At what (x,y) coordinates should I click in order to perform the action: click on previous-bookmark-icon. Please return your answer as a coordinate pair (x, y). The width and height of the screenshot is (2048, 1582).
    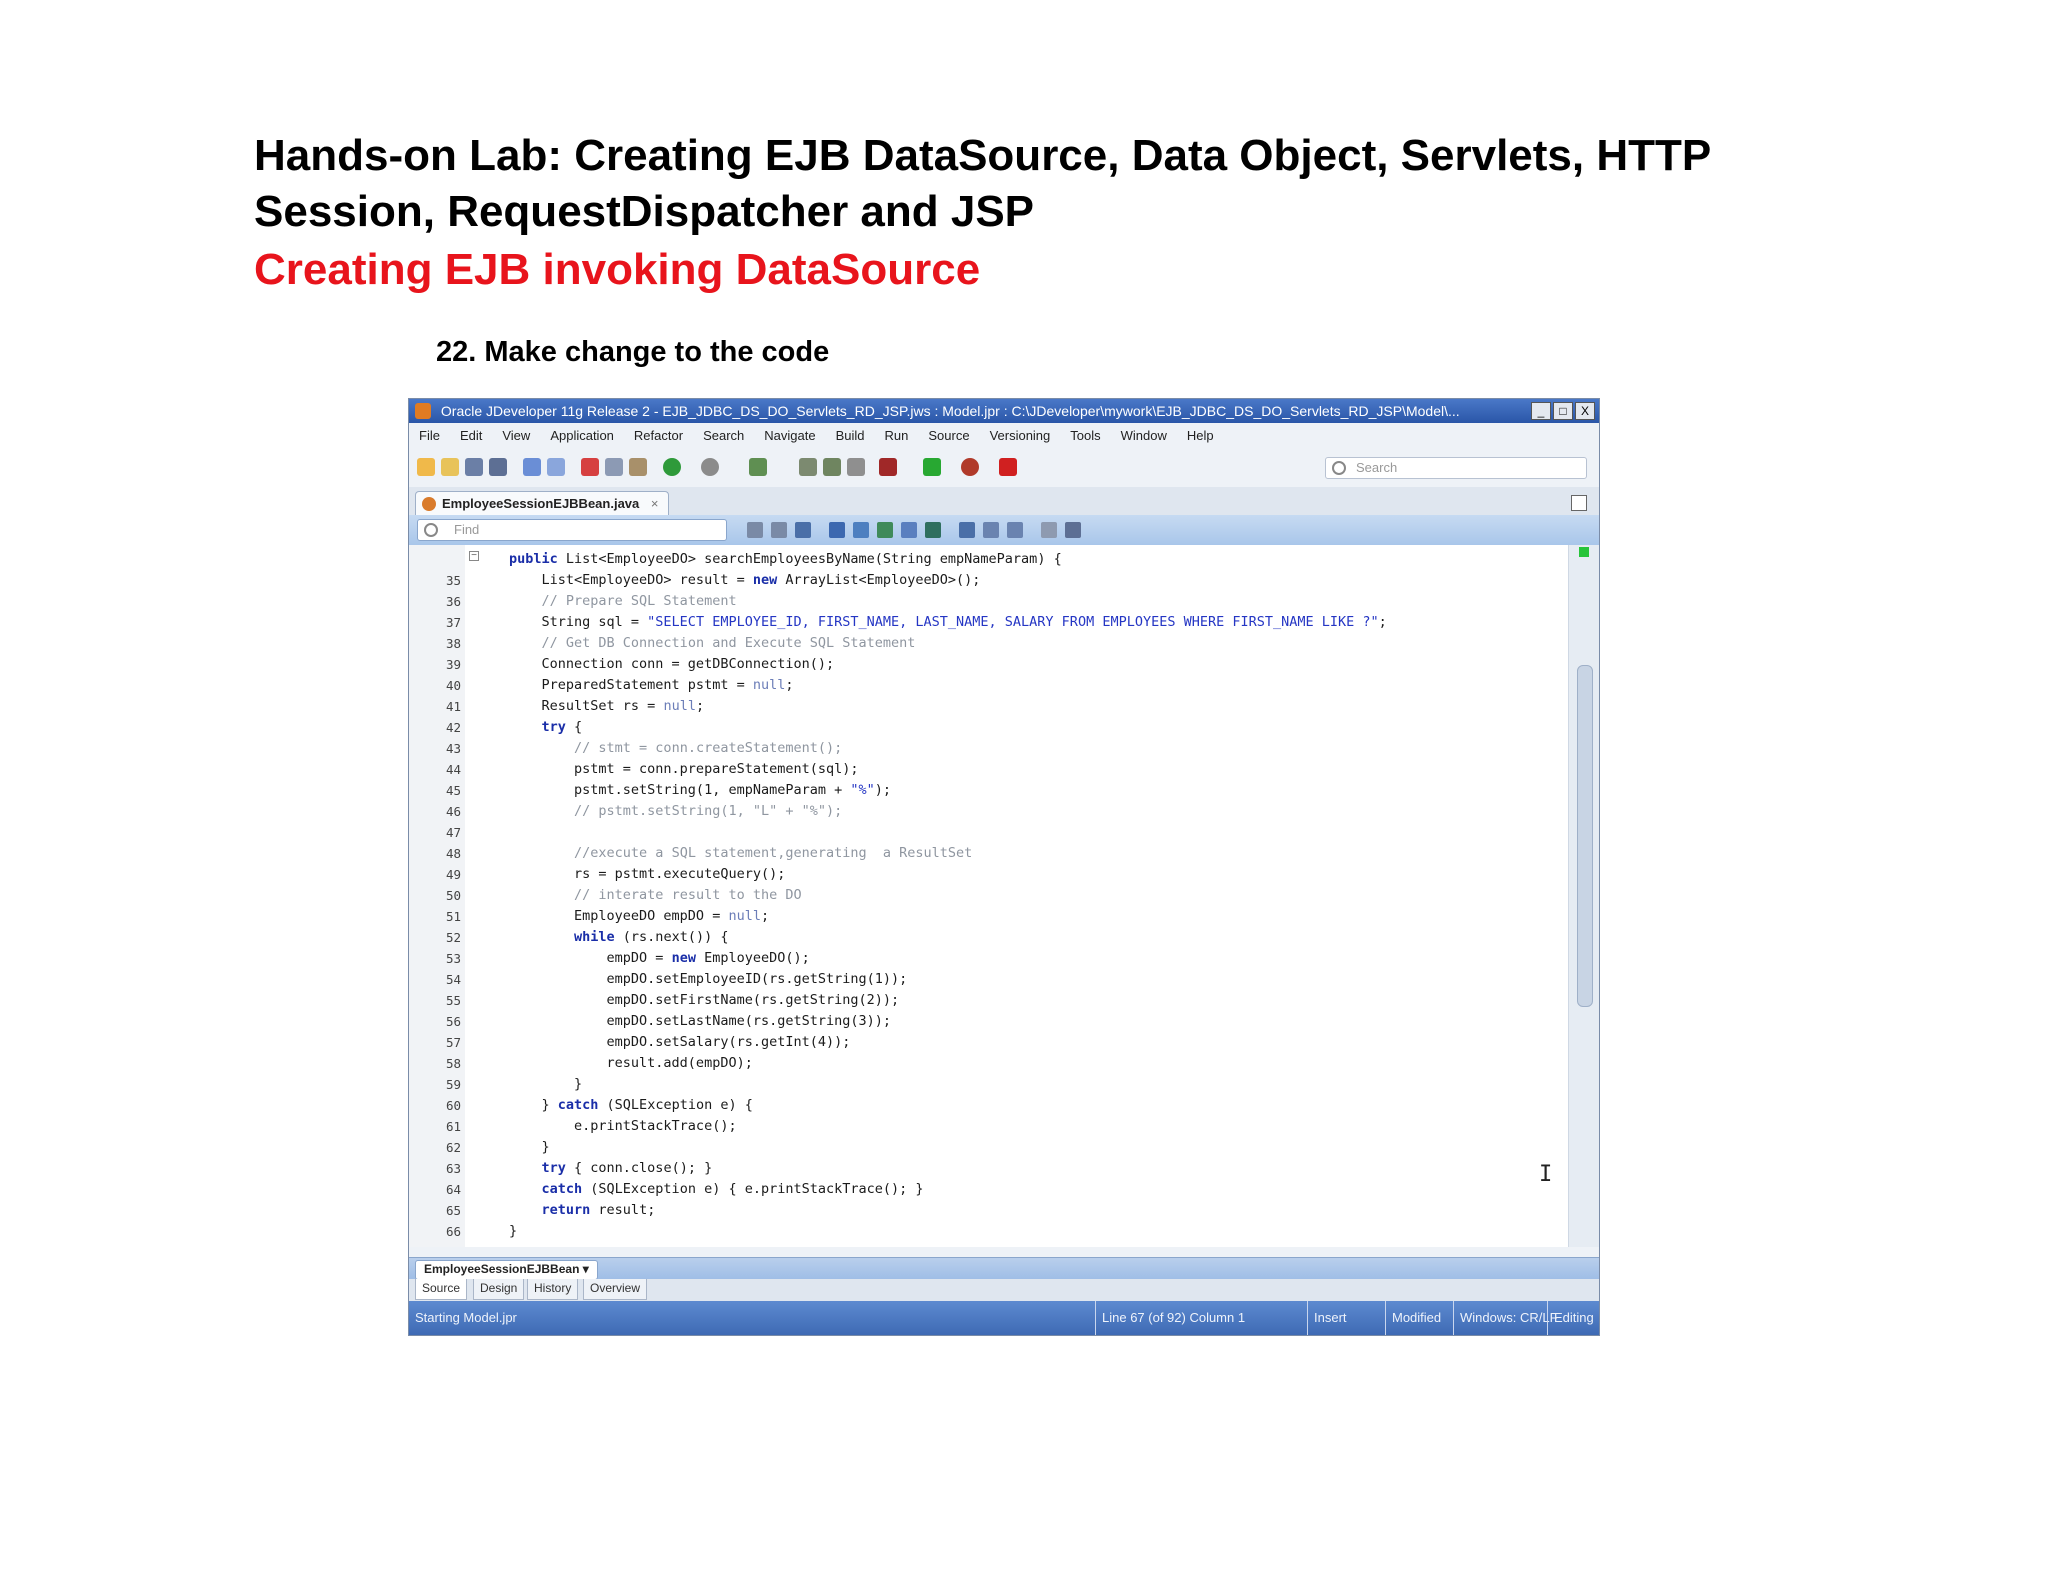
    Looking at the image, I should click on (991, 530).